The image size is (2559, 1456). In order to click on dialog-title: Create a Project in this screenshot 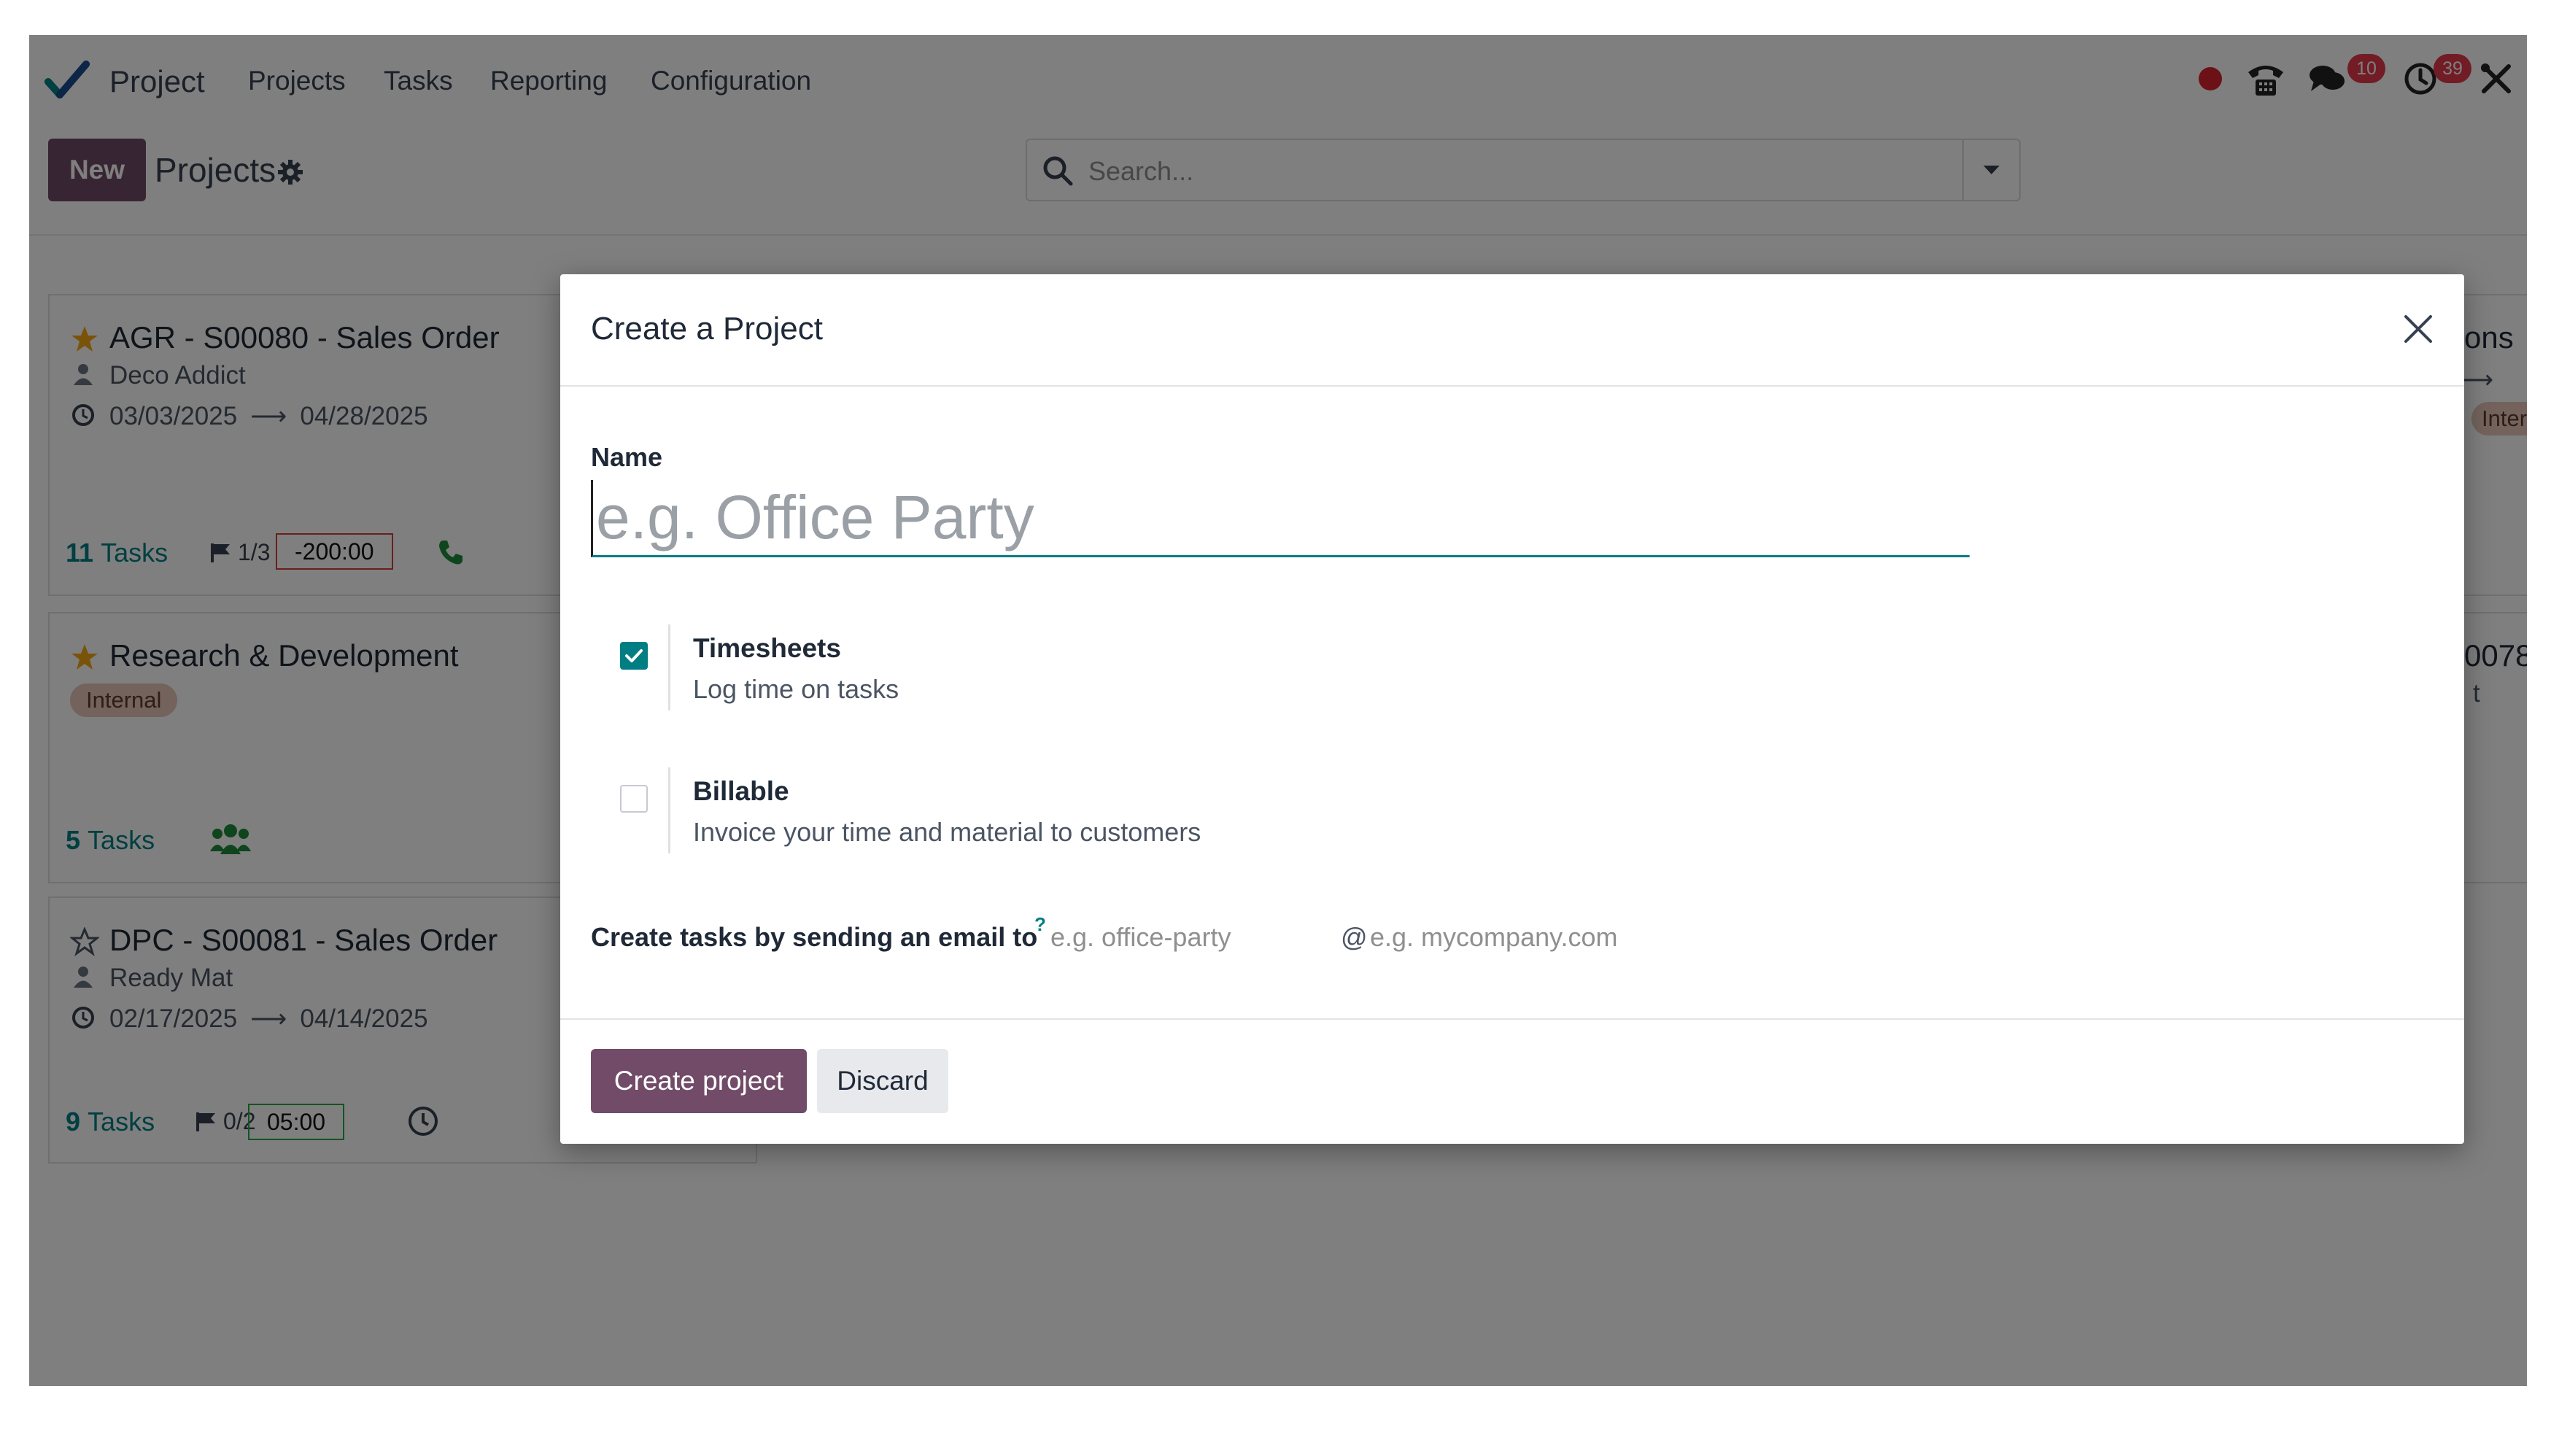, I will do `click(707, 328)`.